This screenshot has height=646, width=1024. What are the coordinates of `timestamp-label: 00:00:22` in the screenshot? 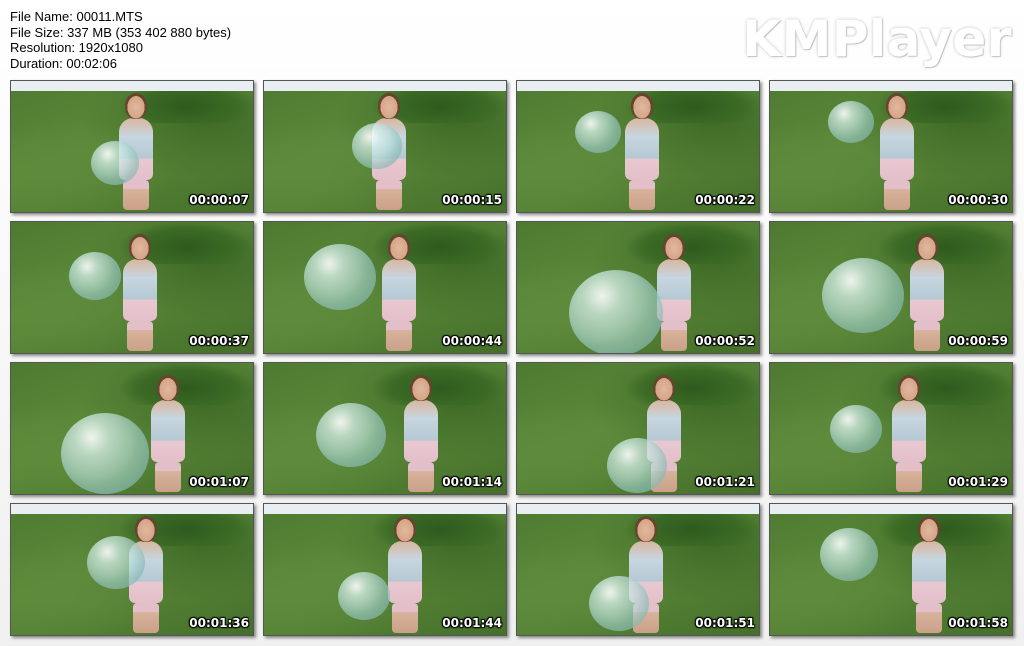 It's located at (725, 200).